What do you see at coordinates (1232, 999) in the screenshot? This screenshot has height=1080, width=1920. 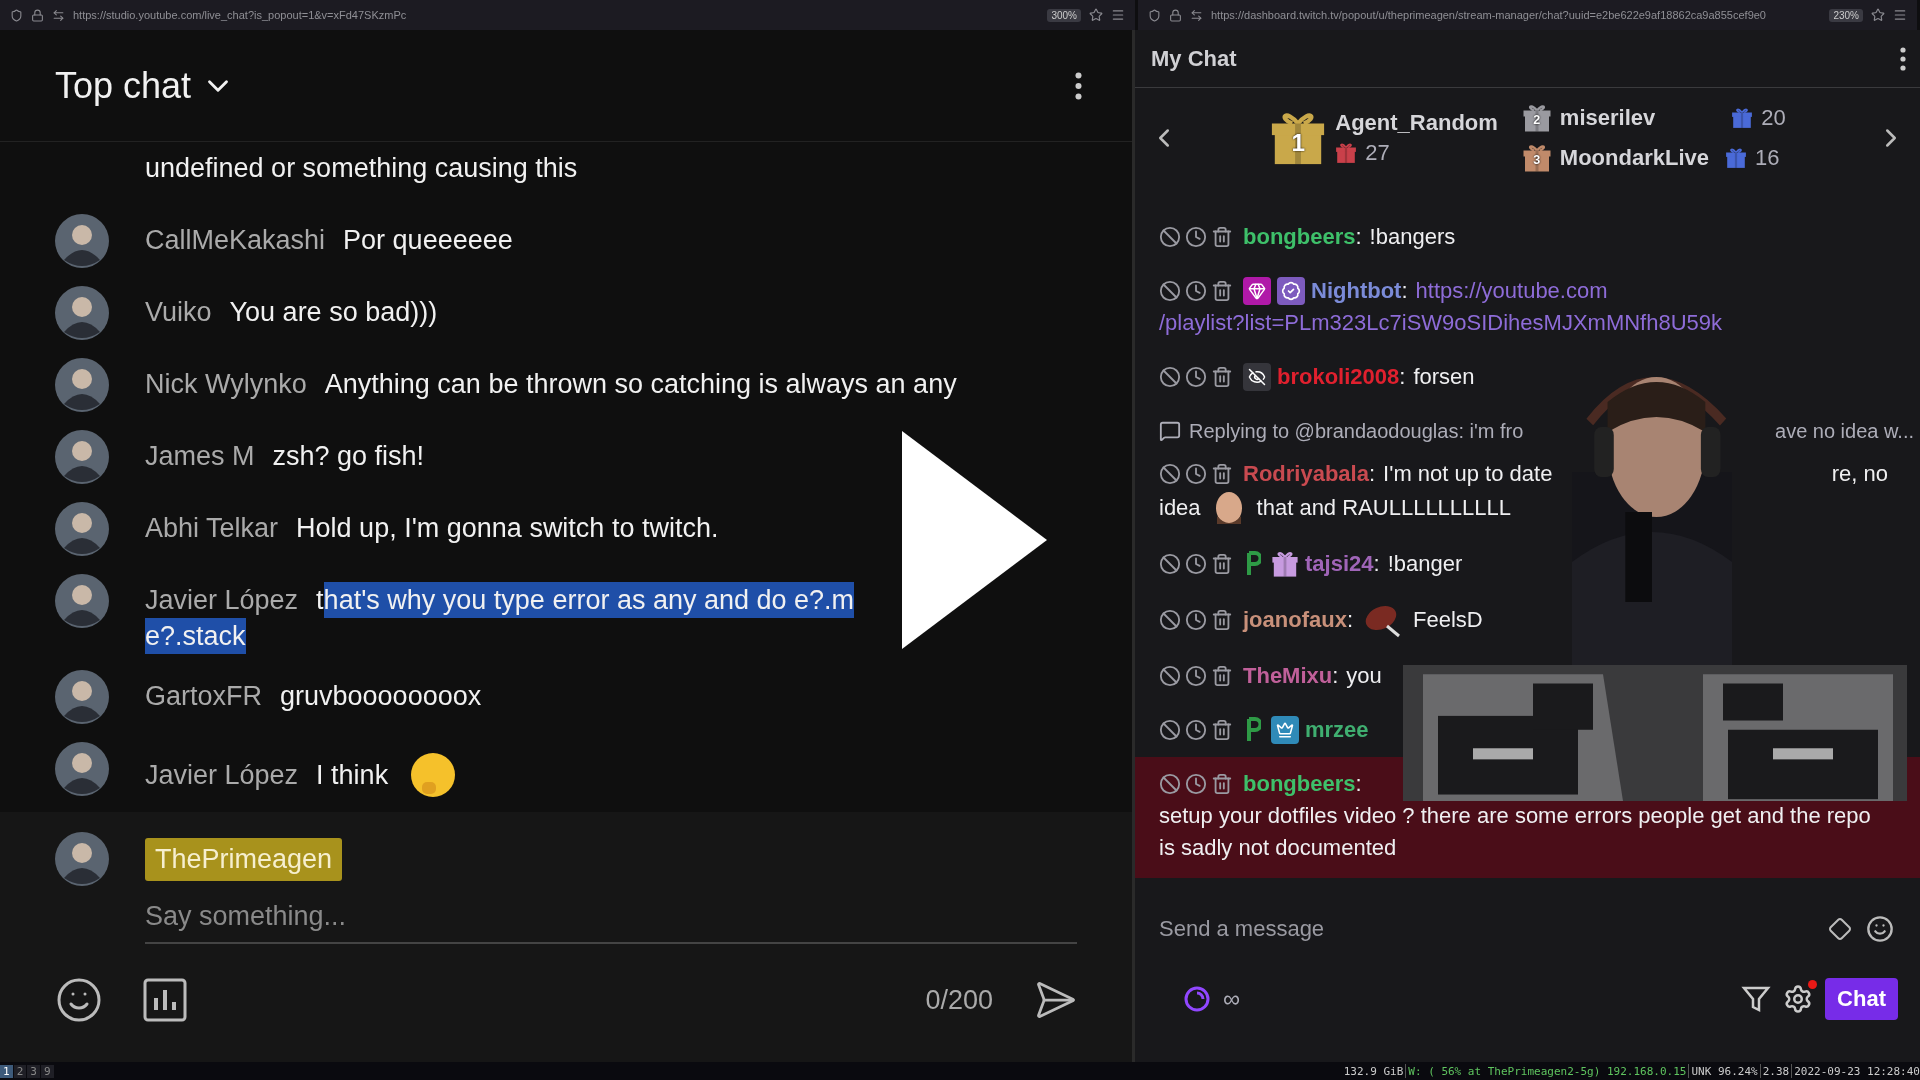 I see `infinity-text: ∞` at bounding box center [1232, 999].